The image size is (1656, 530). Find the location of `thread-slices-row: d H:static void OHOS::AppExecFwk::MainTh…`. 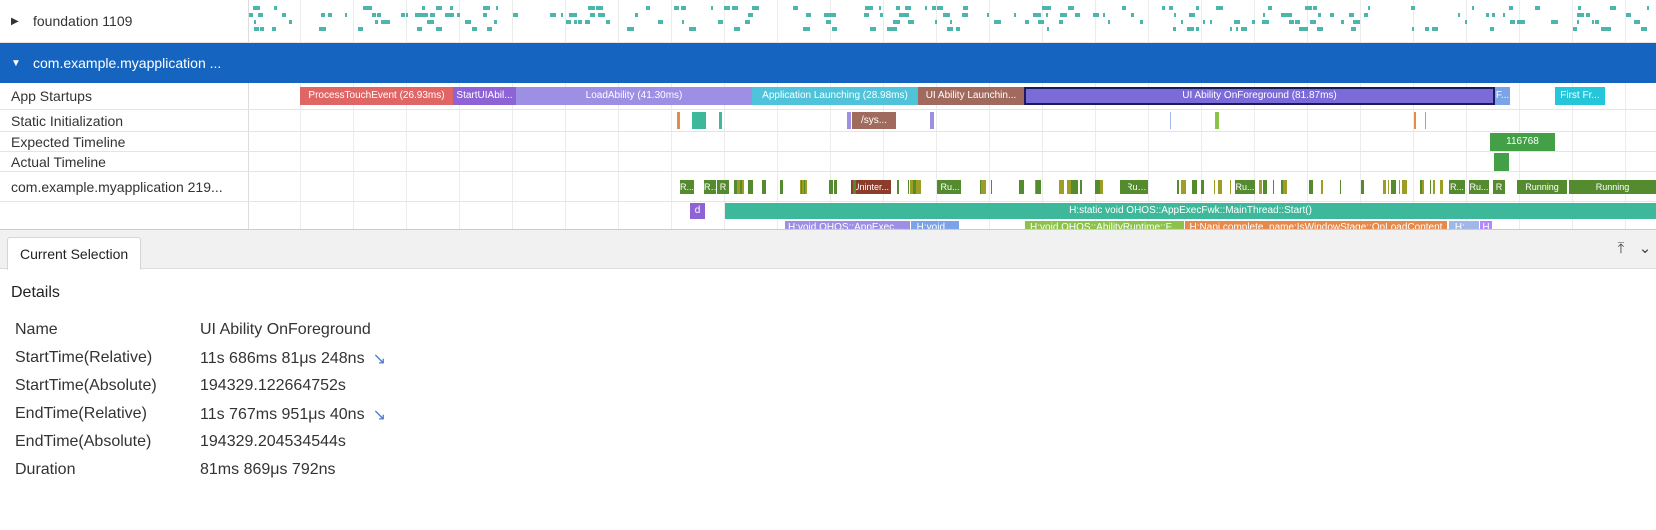

thread-slices-row: d H:static void OHOS::AppExecFwk::MainTh… is located at coordinates (828, 215).